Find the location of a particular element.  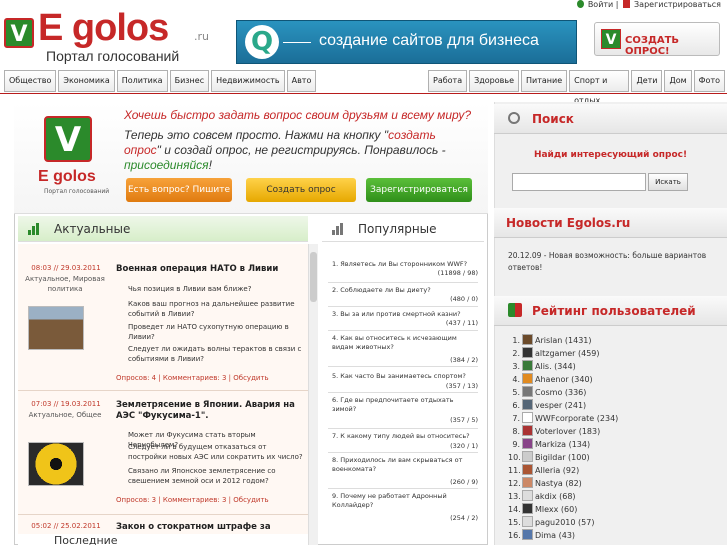

rating-user-name: pagu2010 (57) is located at coordinates (564, 522).